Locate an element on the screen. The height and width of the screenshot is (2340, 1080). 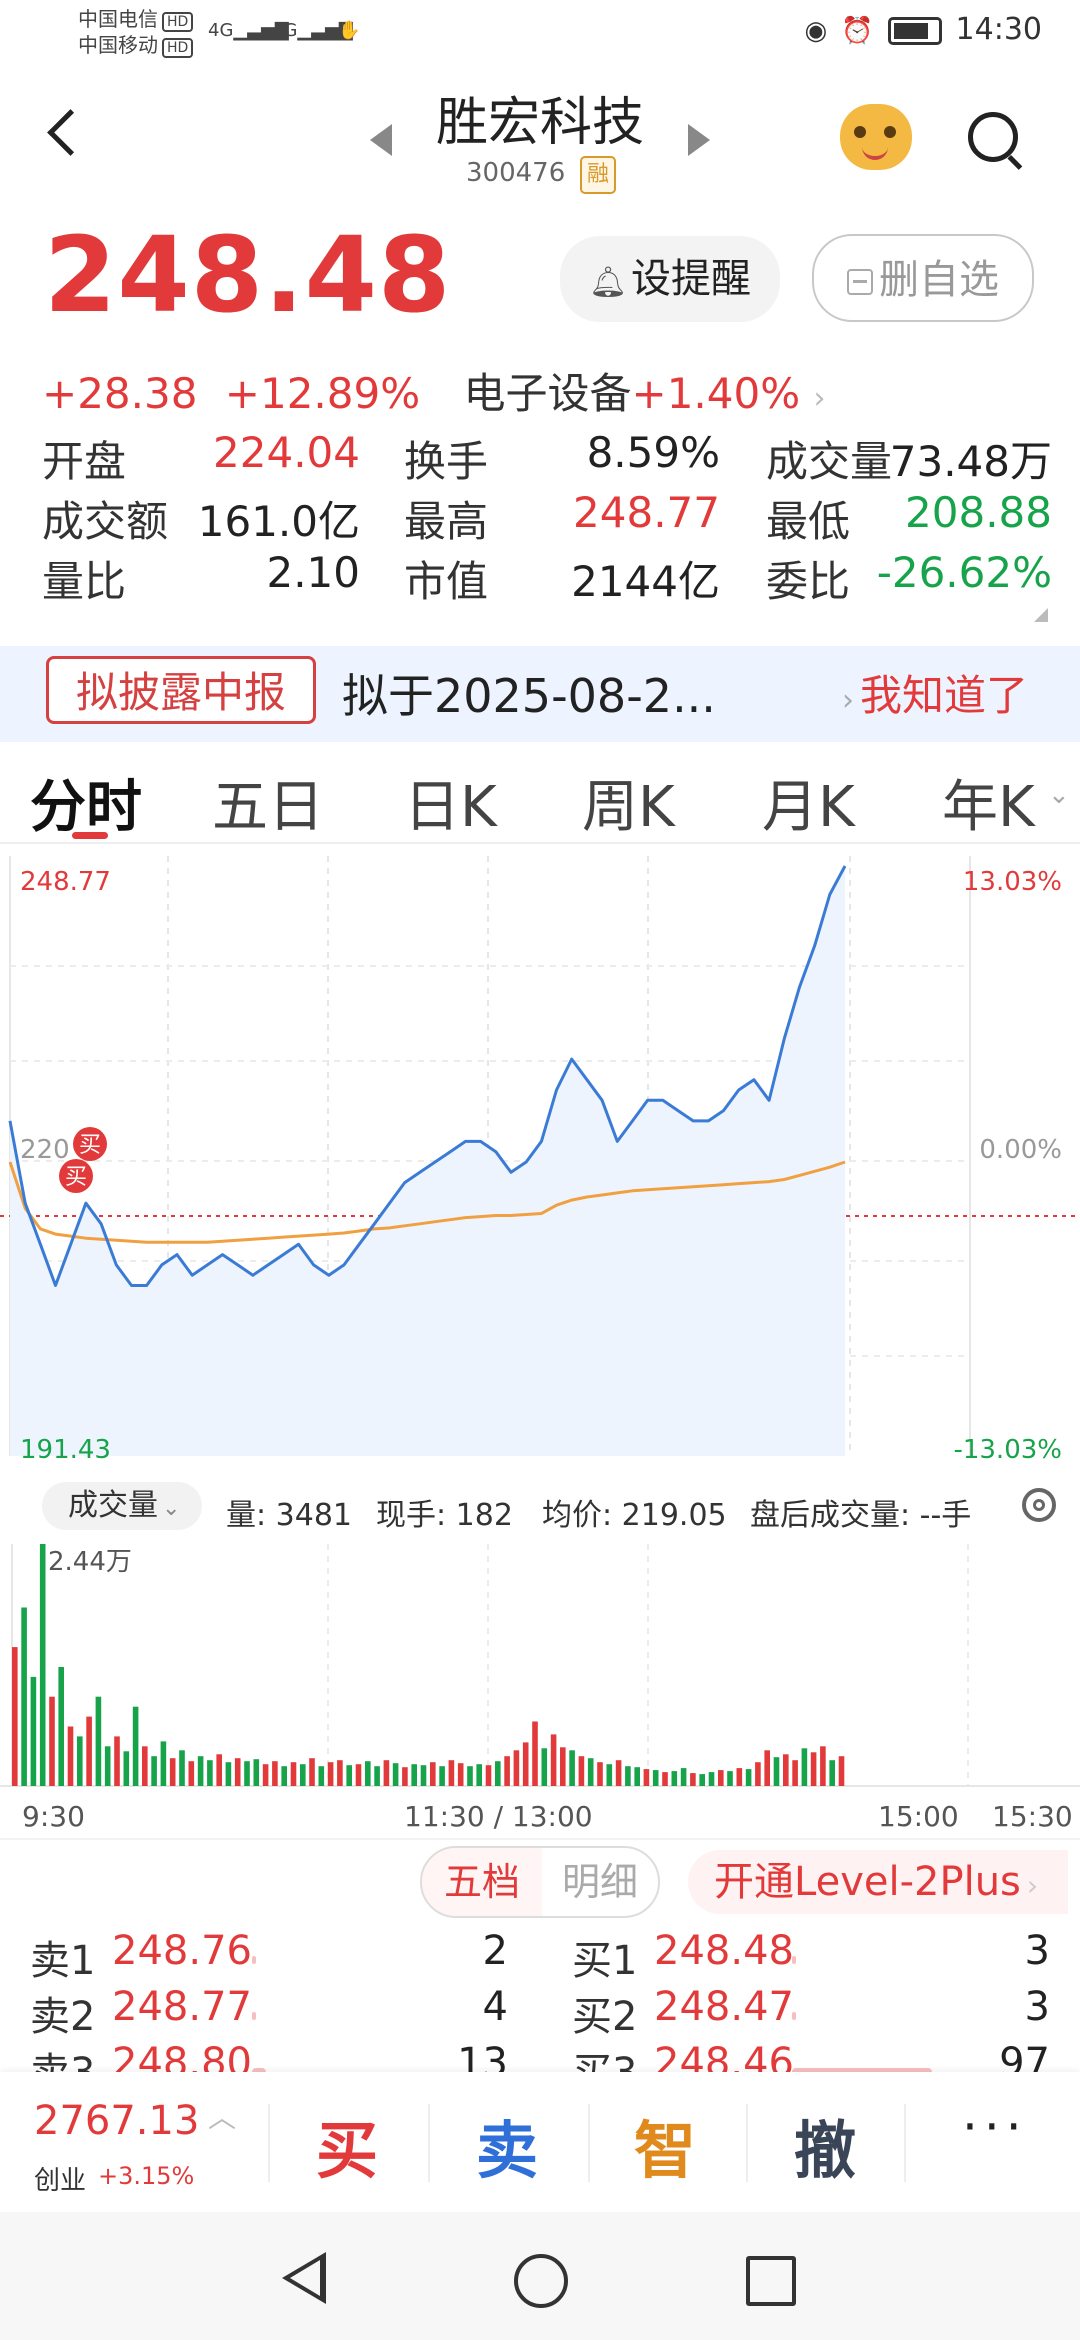
dismiss-label: 我知道了 is located at coordinates (944, 695).